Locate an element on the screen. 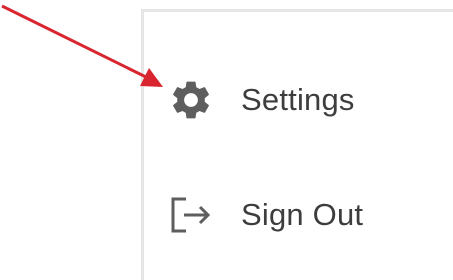 The height and width of the screenshot is (280, 453). gear-icon is located at coordinates (191, 100).